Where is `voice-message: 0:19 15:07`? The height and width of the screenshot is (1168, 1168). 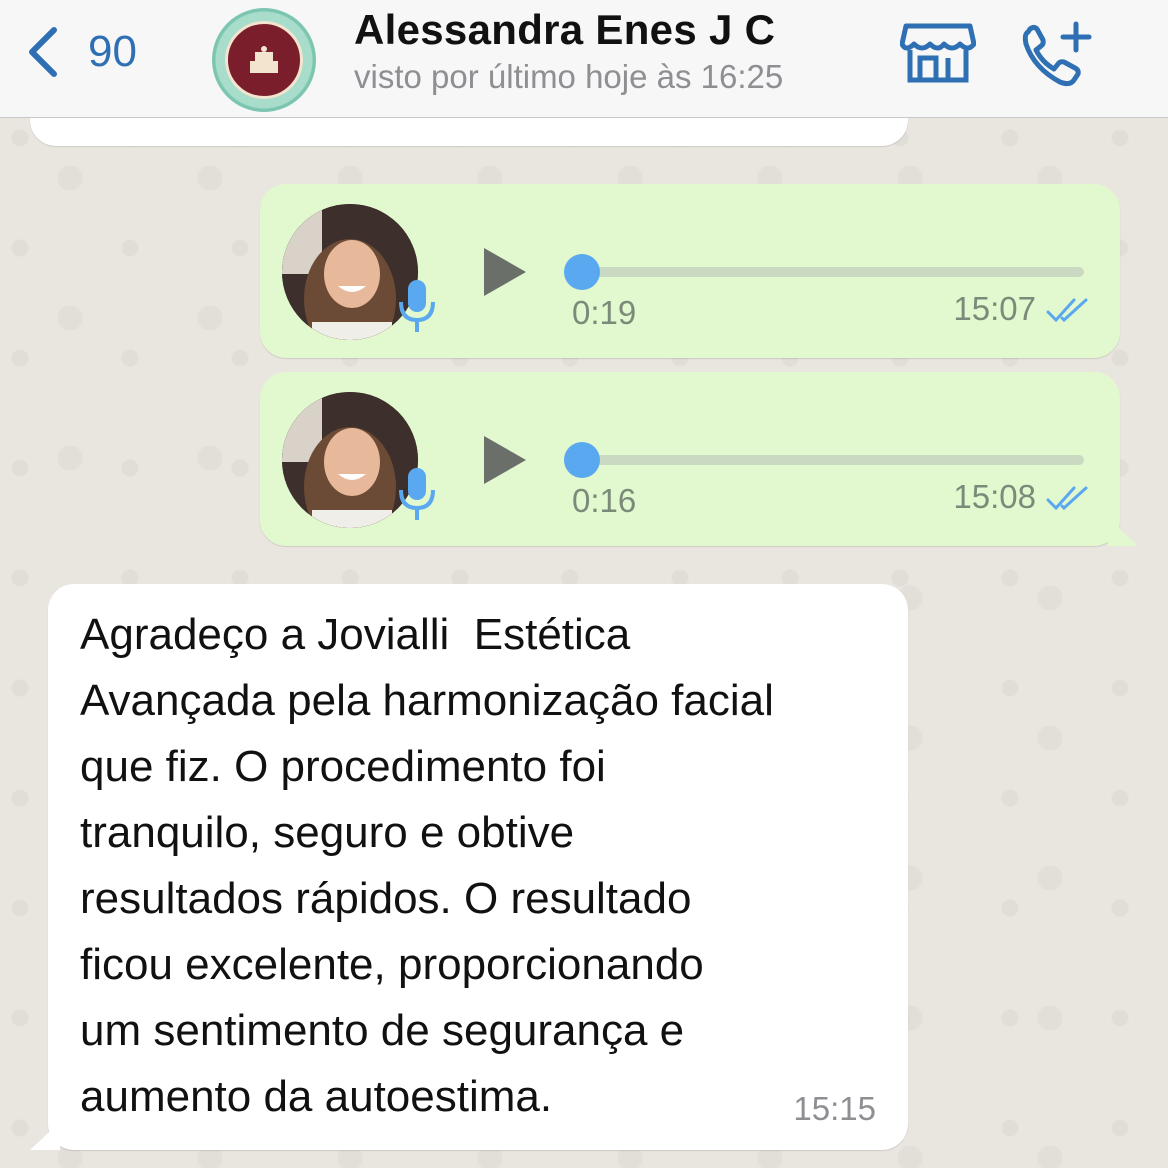
voice-message: 0:19 15:07 is located at coordinates (690, 271).